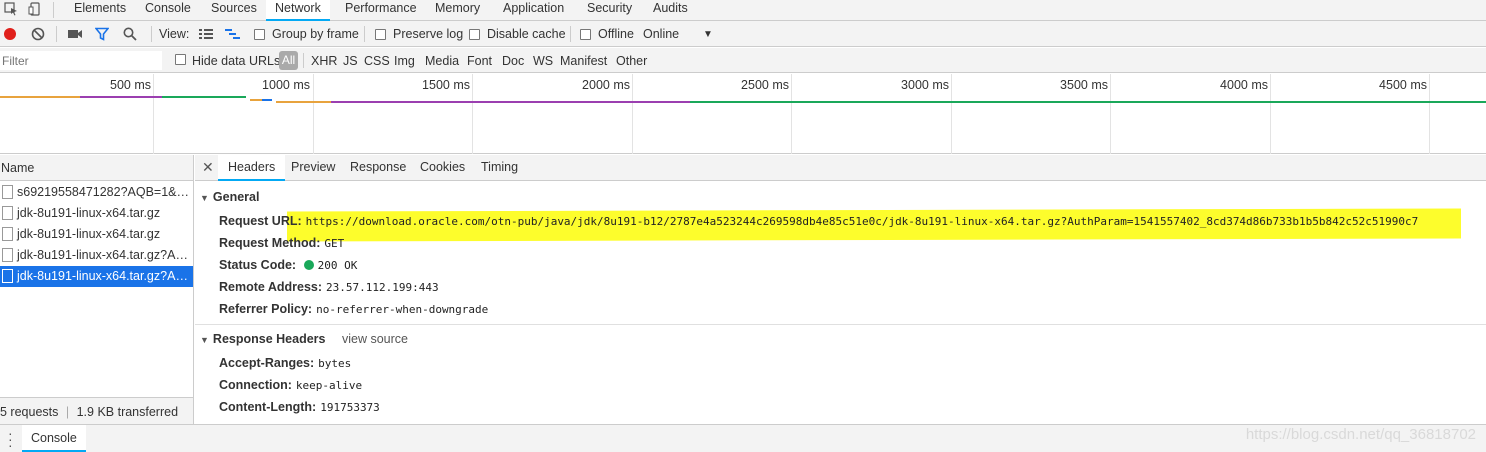 The image size is (1486, 452). I want to click on filter-type-doc: Doc, so click(513, 61).